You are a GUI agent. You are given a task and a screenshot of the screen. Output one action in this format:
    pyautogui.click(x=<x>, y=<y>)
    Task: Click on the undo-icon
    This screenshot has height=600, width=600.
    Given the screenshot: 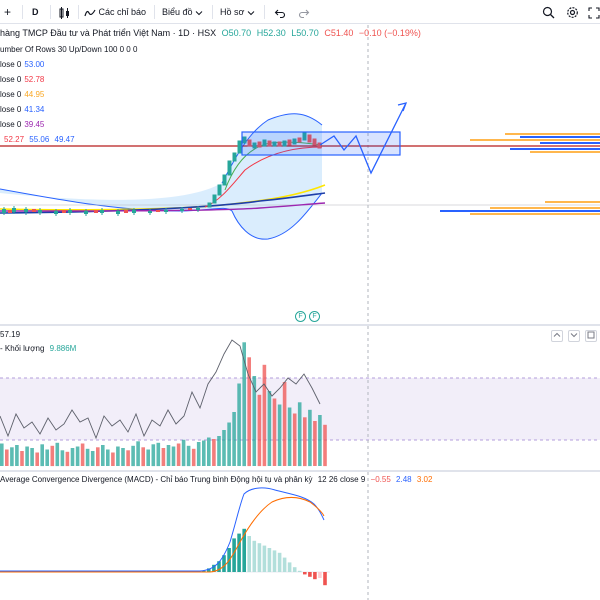 What is the action you would take?
    pyautogui.click(x=280, y=13)
    